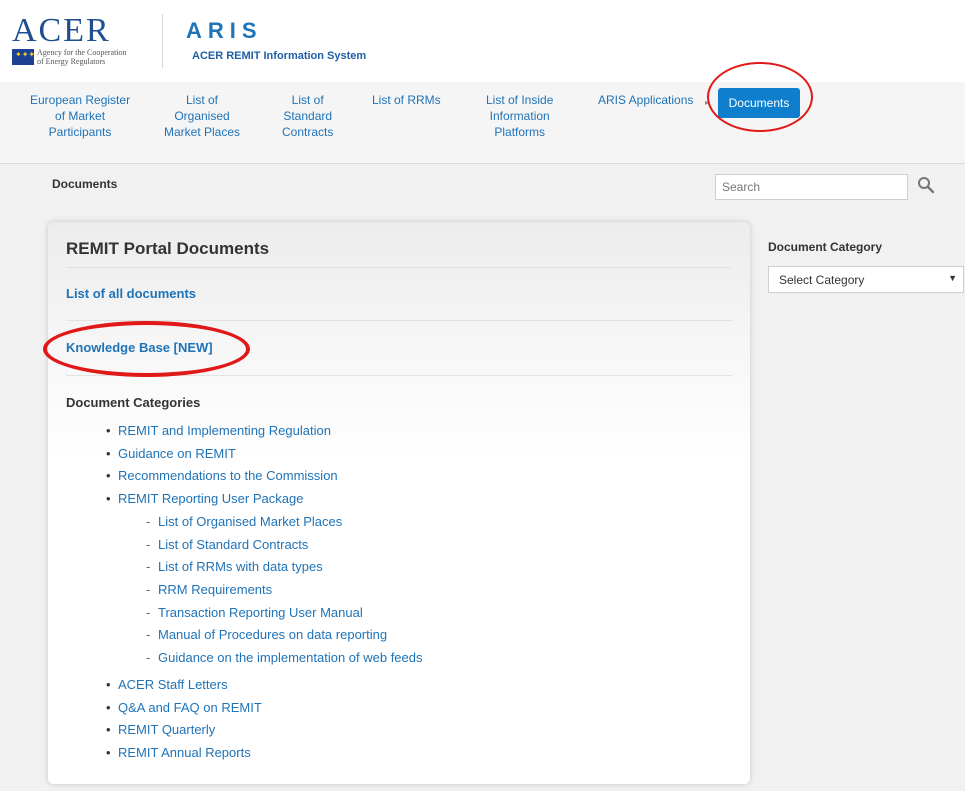 This screenshot has width=965, height=791. Describe the element at coordinates (240, 566) in the screenshot. I see `subcategory-link: List of RRMs with data types` at that location.